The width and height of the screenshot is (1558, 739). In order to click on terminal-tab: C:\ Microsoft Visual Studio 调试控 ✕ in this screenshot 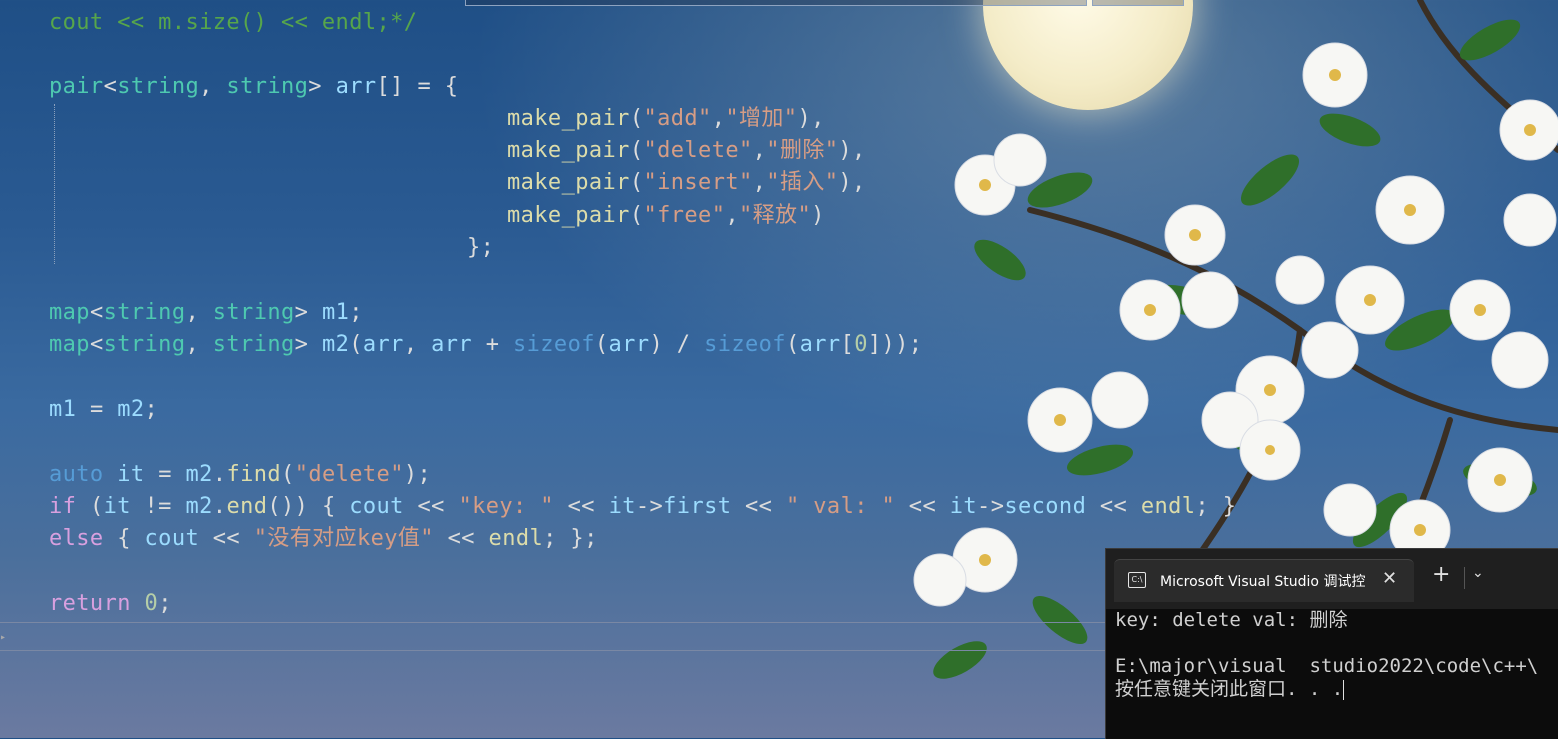, I will do `click(1264, 580)`.